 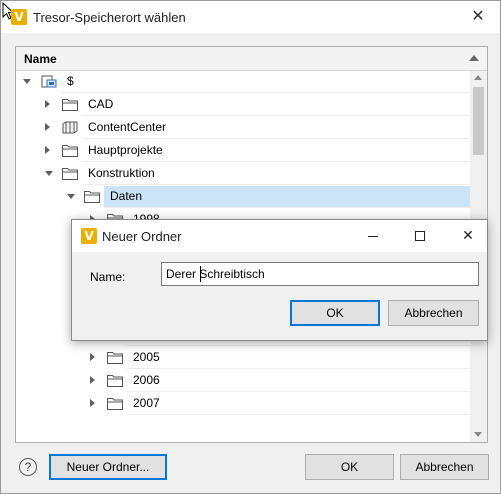 What do you see at coordinates (243, 174) in the screenshot?
I see `tree-row: Konstruktion` at bounding box center [243, 174].